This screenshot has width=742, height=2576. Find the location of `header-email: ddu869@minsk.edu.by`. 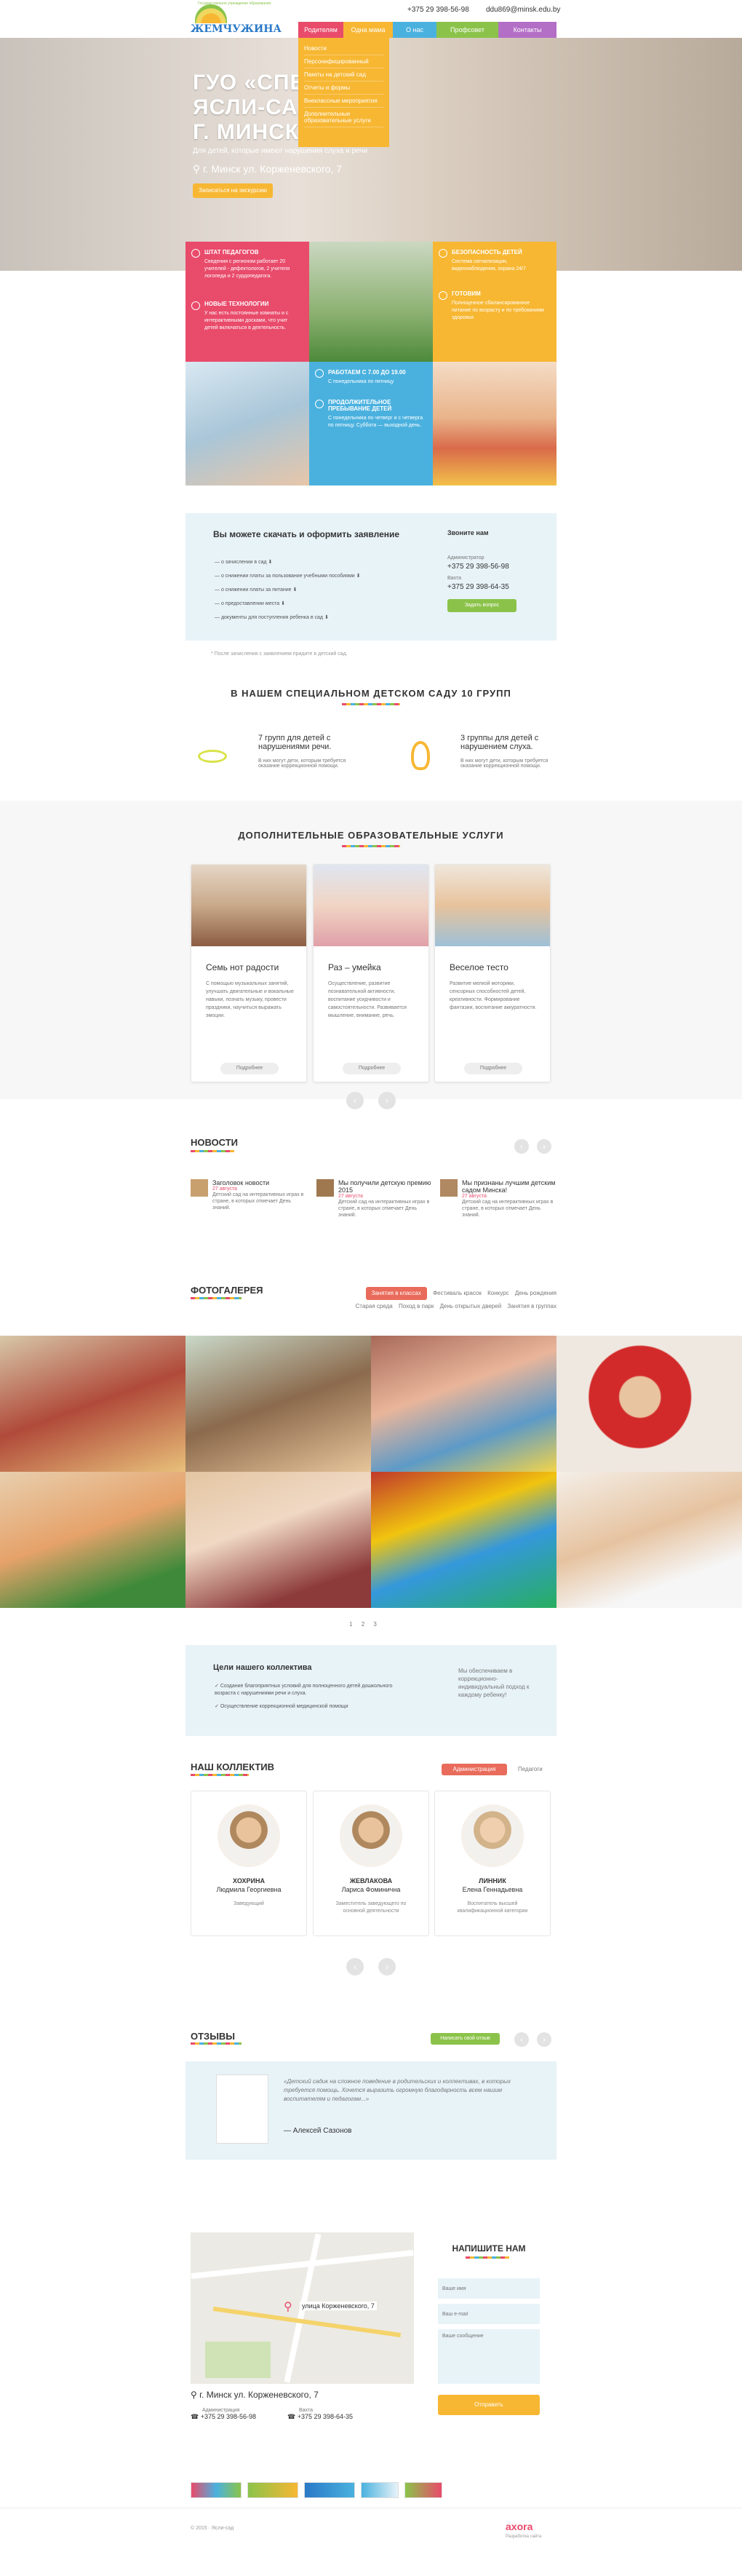

header-email: ddu869@minsk.edu.by is located at coordinates (523, 10).